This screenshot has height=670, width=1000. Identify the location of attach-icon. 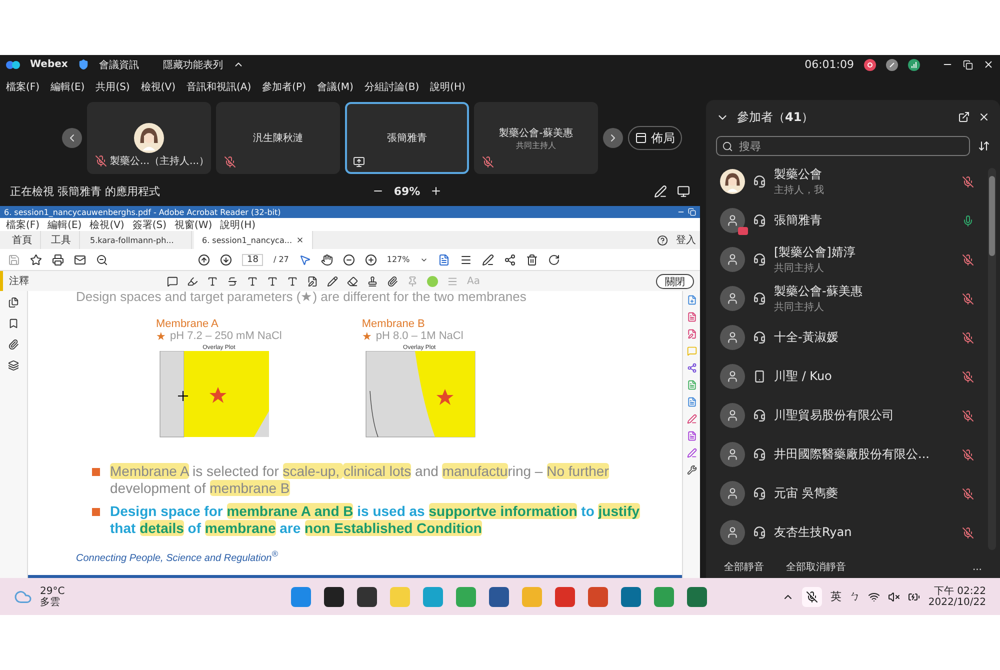
(392, 281).